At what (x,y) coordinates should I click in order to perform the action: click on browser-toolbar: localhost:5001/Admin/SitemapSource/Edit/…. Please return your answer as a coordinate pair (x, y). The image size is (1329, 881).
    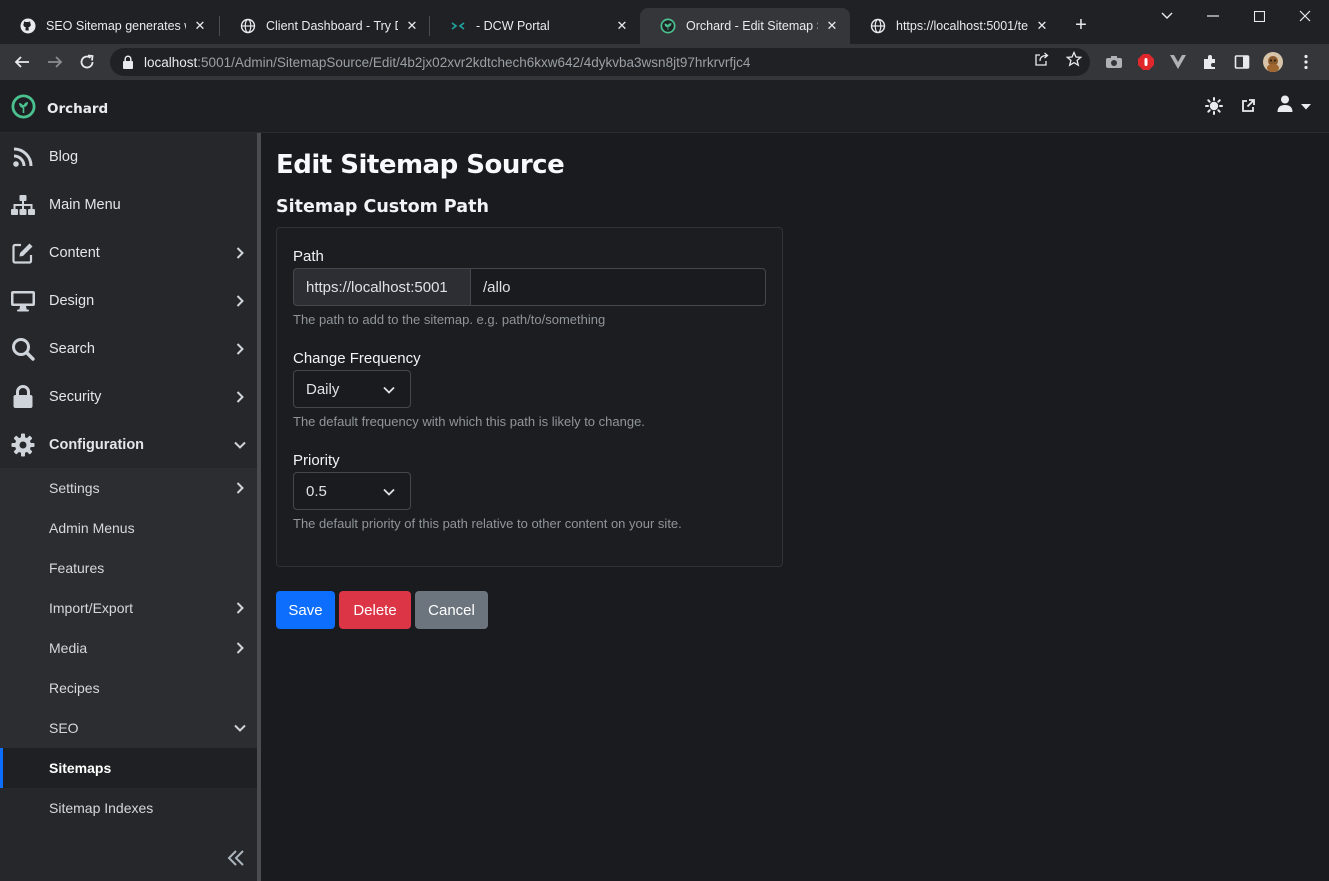
    Looking at the image, I should click on (664, 62).